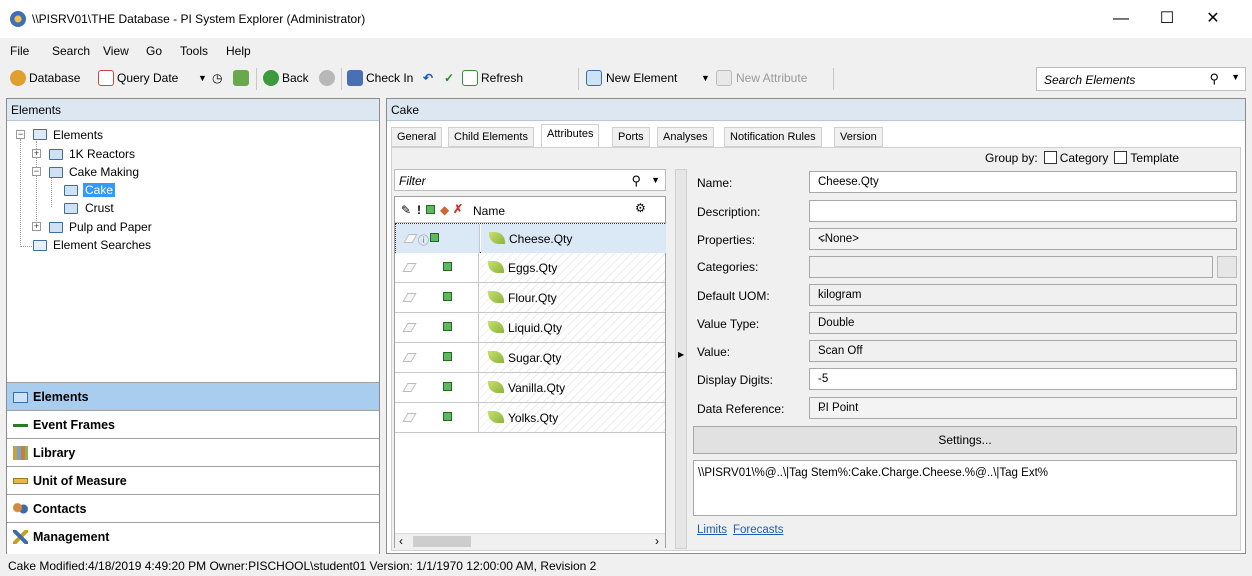 Image resolution: width=1252 pixels, height=576 pixels. I want to click on attribute-row: Sugar.Qty, so click(530, 358).